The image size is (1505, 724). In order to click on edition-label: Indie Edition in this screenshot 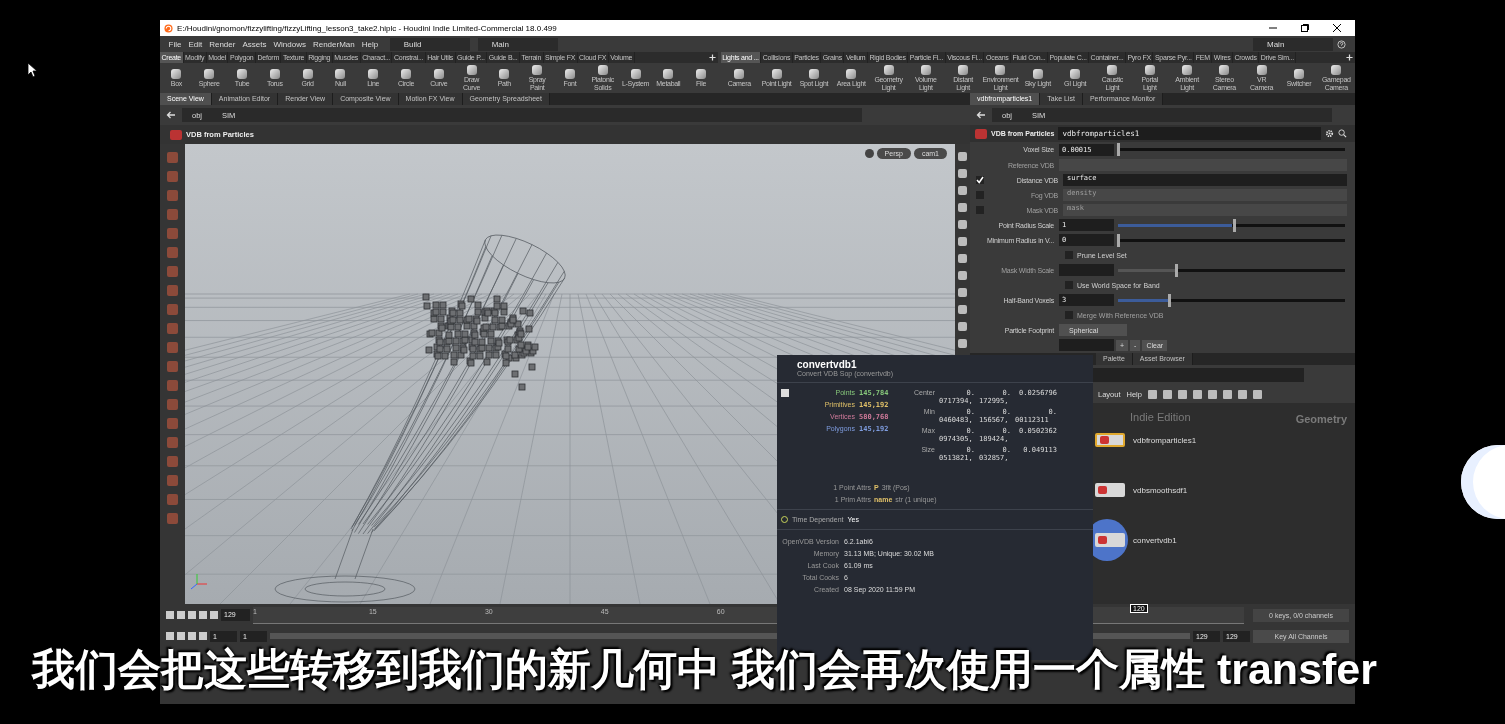, I will do `click(1160, 417)`.